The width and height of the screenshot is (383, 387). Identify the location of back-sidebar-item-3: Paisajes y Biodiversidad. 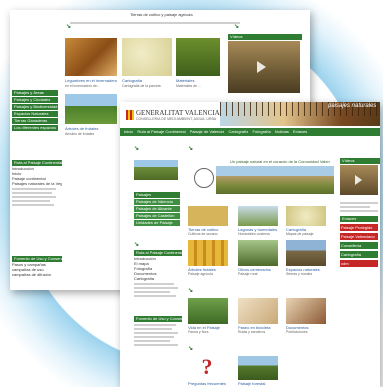
(35, 107).